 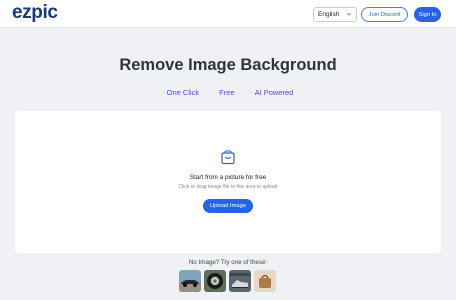 I want to click on language-select-value: English, so click(x=329, y=14).